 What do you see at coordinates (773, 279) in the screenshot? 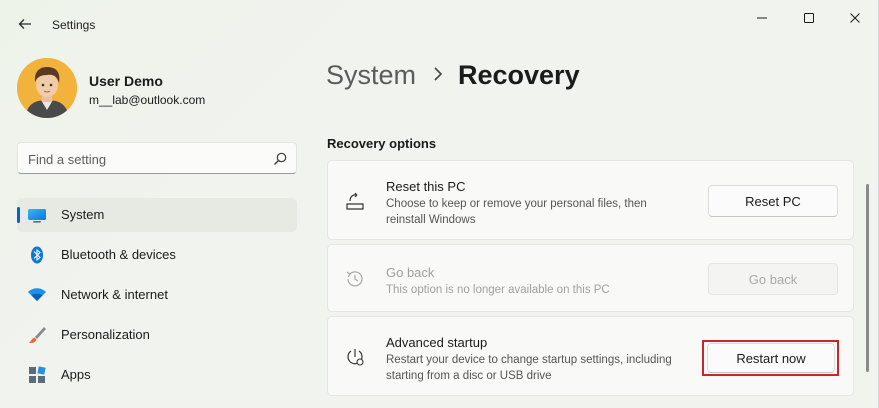
I see `go-back-button: Go back` at bounding box center [773, 279].